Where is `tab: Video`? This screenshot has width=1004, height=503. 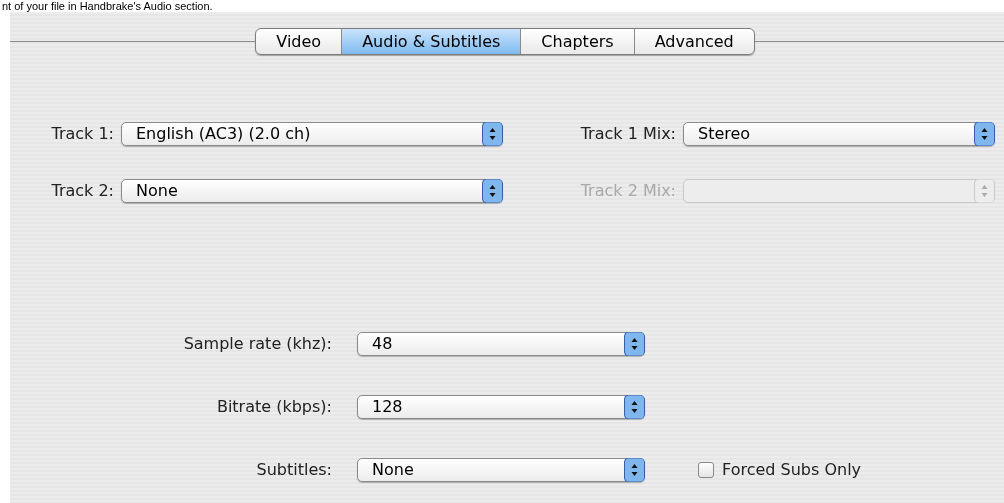
tab: Video is located at coordinates (299, 41).